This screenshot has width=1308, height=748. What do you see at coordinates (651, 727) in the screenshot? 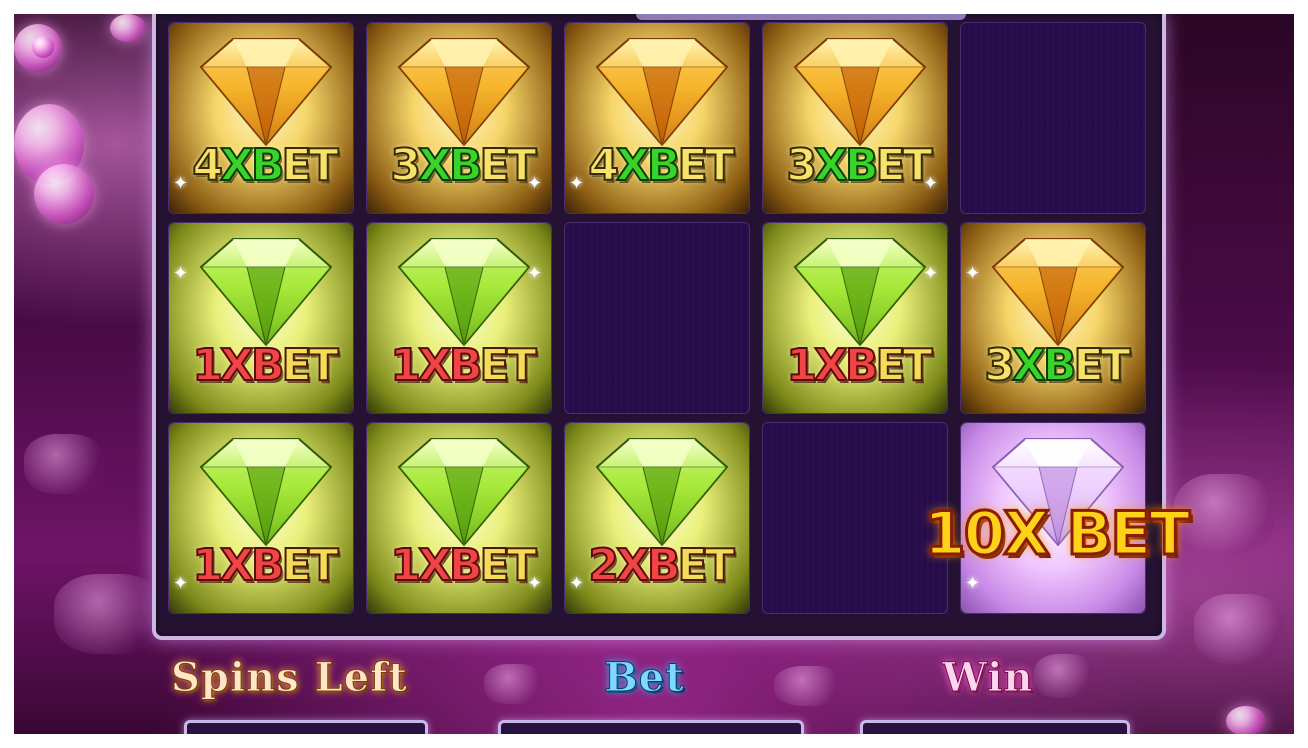
I see `bet-value-box` at bounding box center [651, 727].